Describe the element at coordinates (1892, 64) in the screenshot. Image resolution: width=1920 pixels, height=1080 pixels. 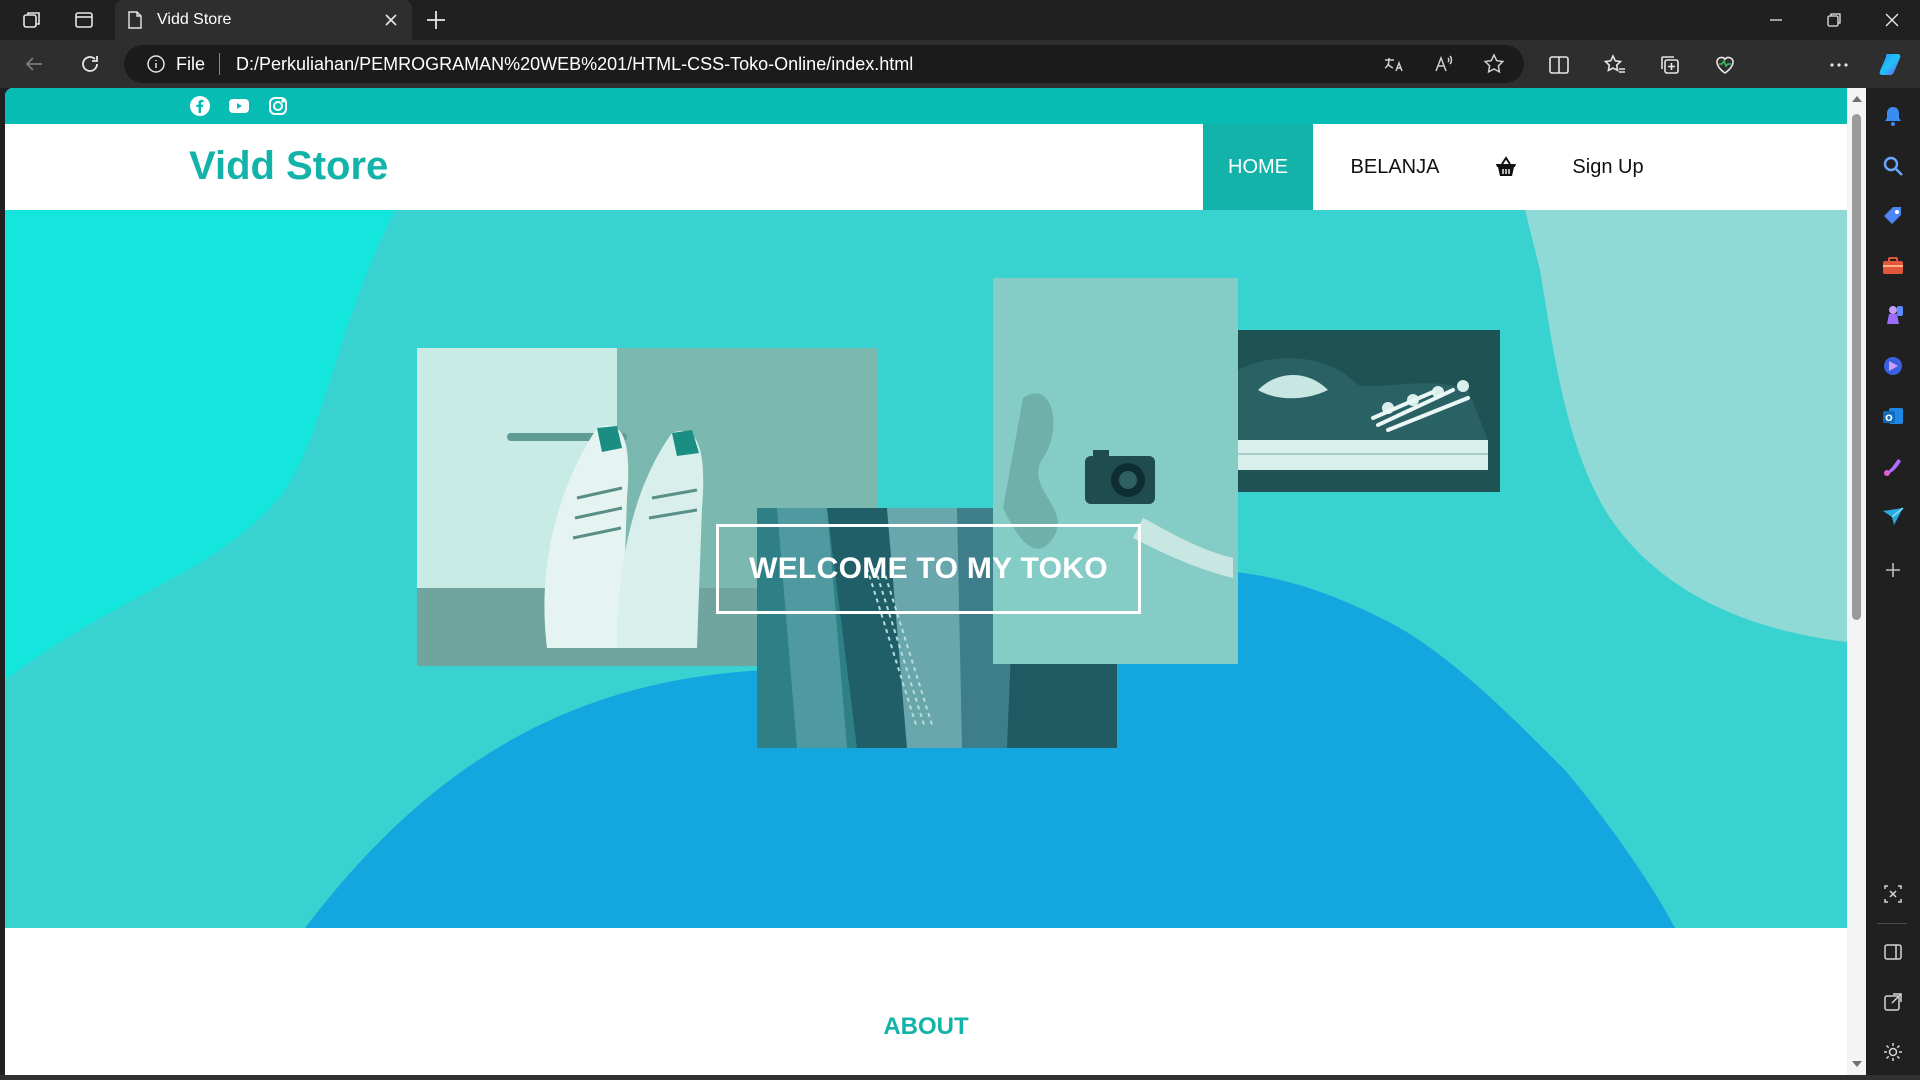
I see `copilot-icon` at that location.